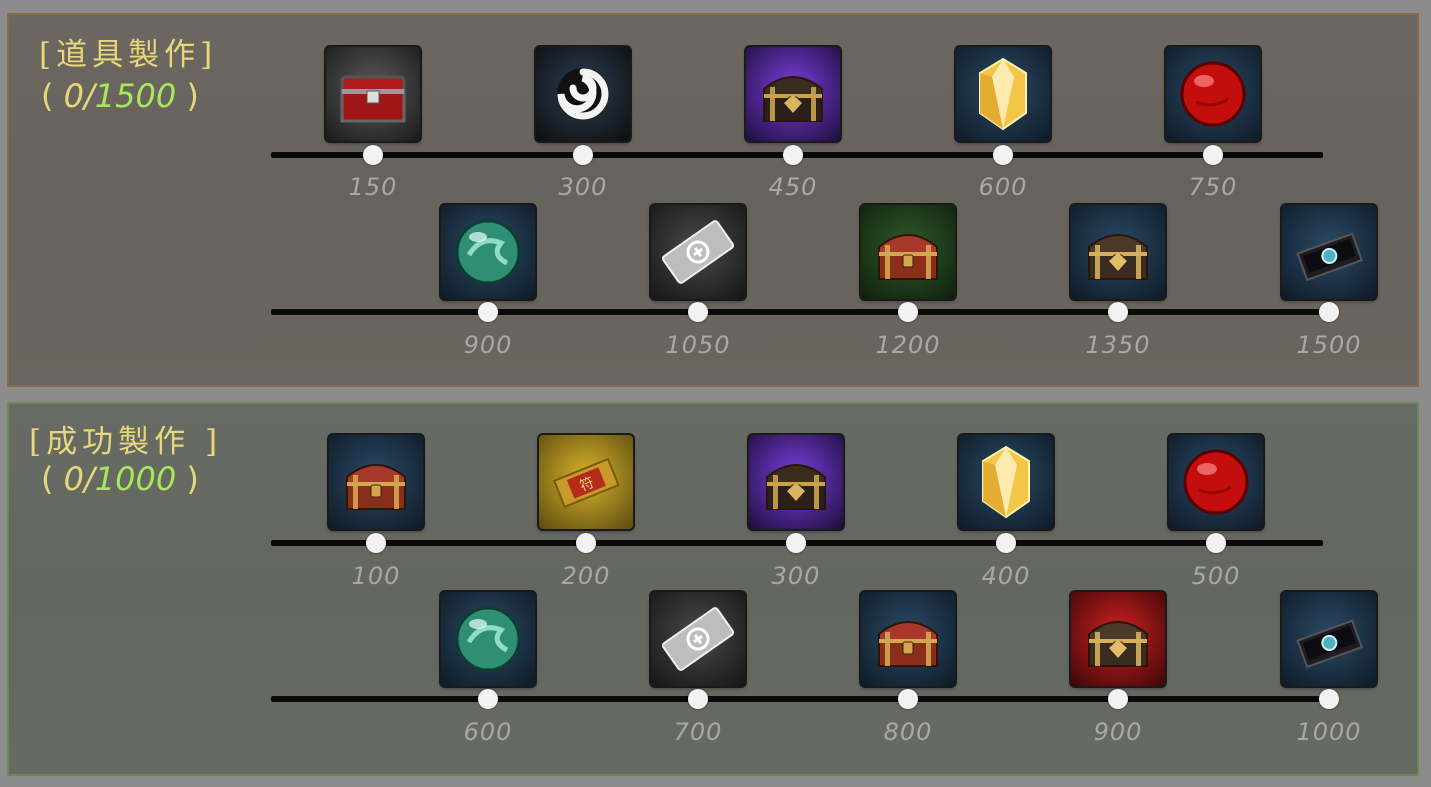 This screenshot has height=787, width=1431. What do you see at coordinates (698, 732) in the screenshot?
I see `success-craft-threshold-label: 700` at bounding box center [698, 732].